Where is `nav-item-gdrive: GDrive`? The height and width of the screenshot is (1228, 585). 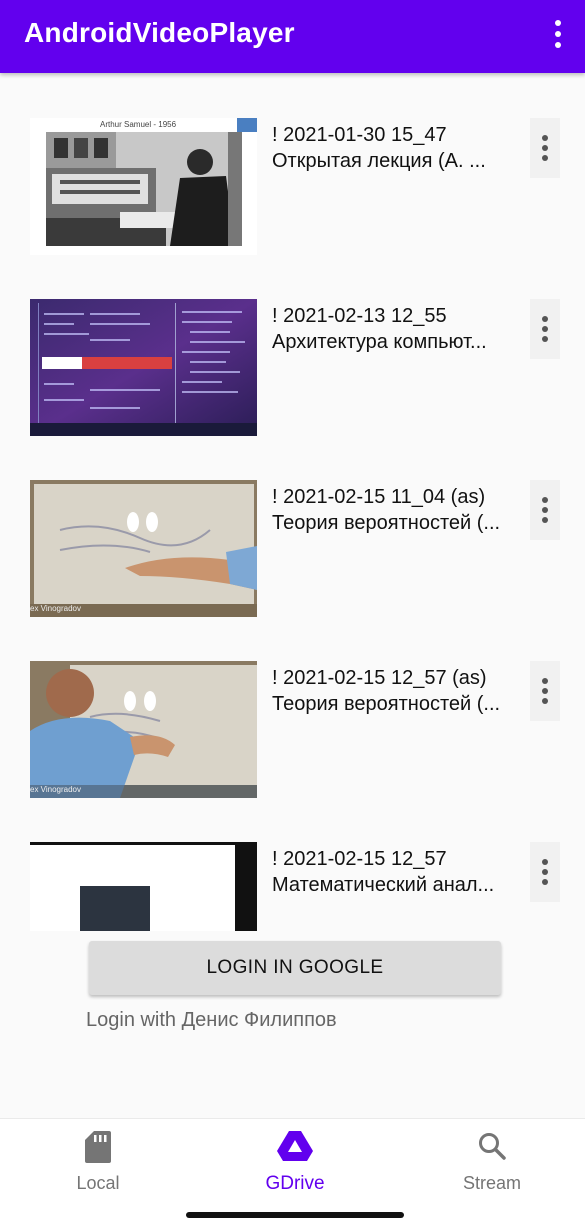
nav-item-gdrive: GDrive is located at coordinates (295, 1166).